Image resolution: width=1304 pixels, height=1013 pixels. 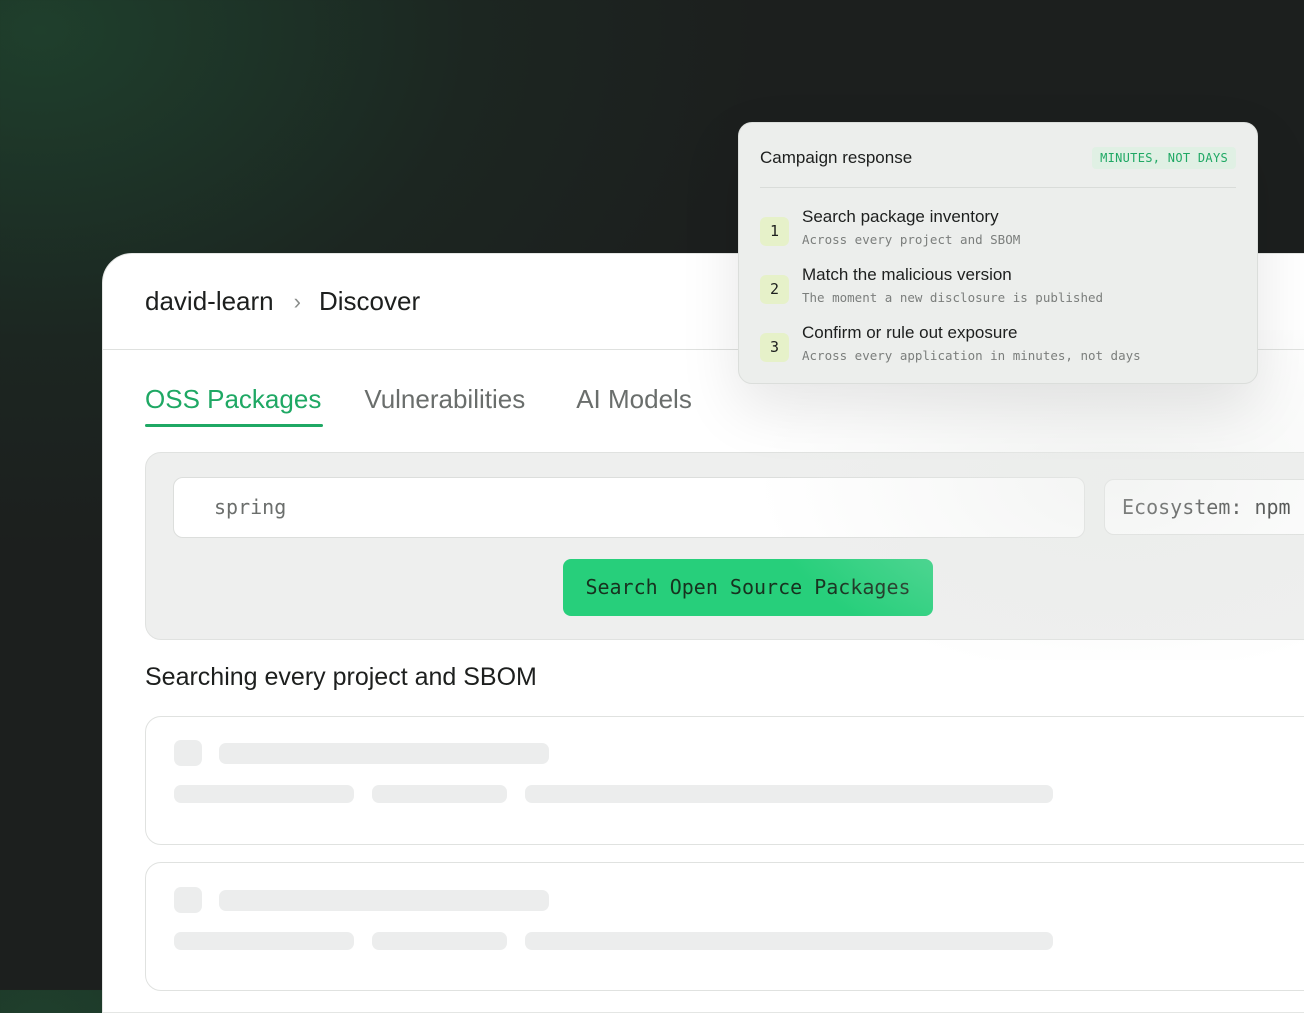 I want to click on divider, so click(x=998, y=187).